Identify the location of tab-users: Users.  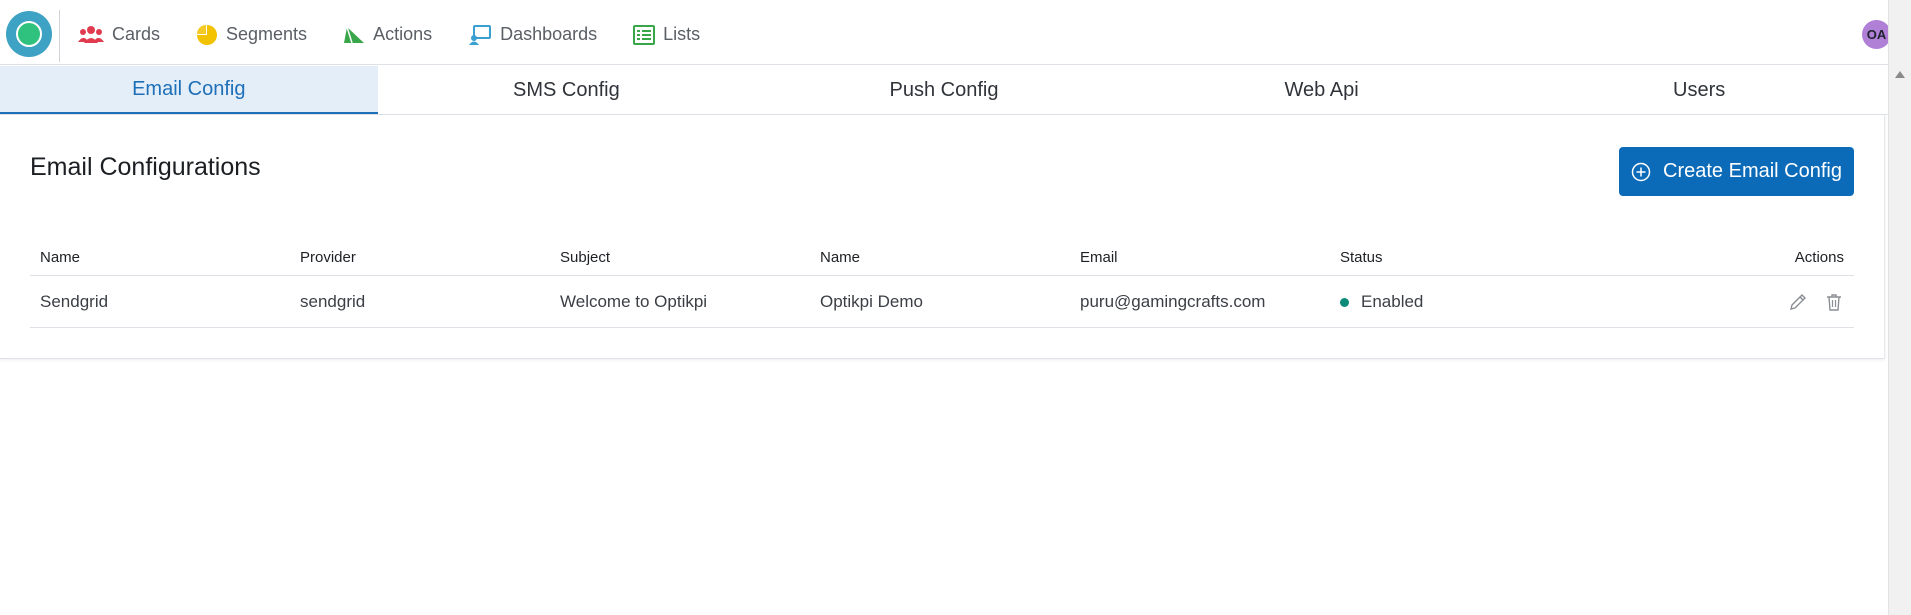
(1699, 90).